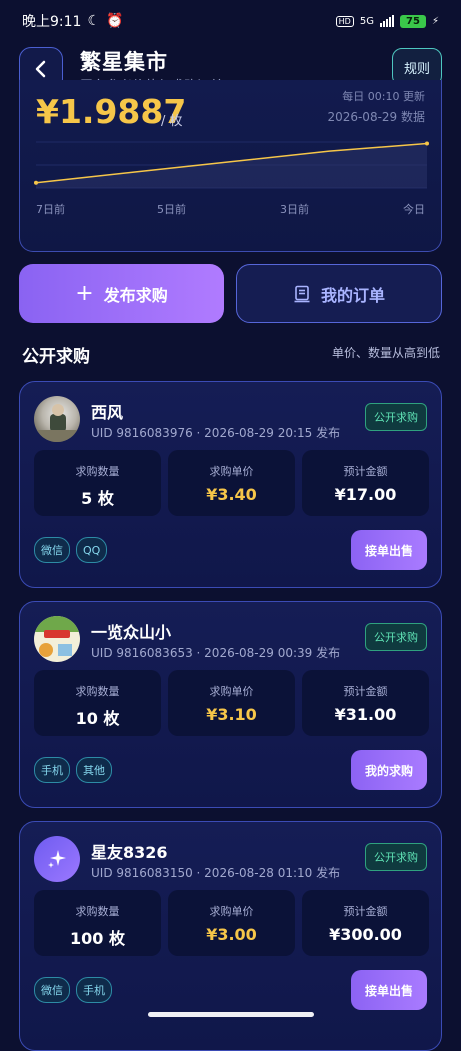 The height and width of the screenshot is (1051, 461). What do you see at coordinates (52, 22) in the screenshot?
I see `status-time: 晚上9:11` at bounding box center [52, 22].